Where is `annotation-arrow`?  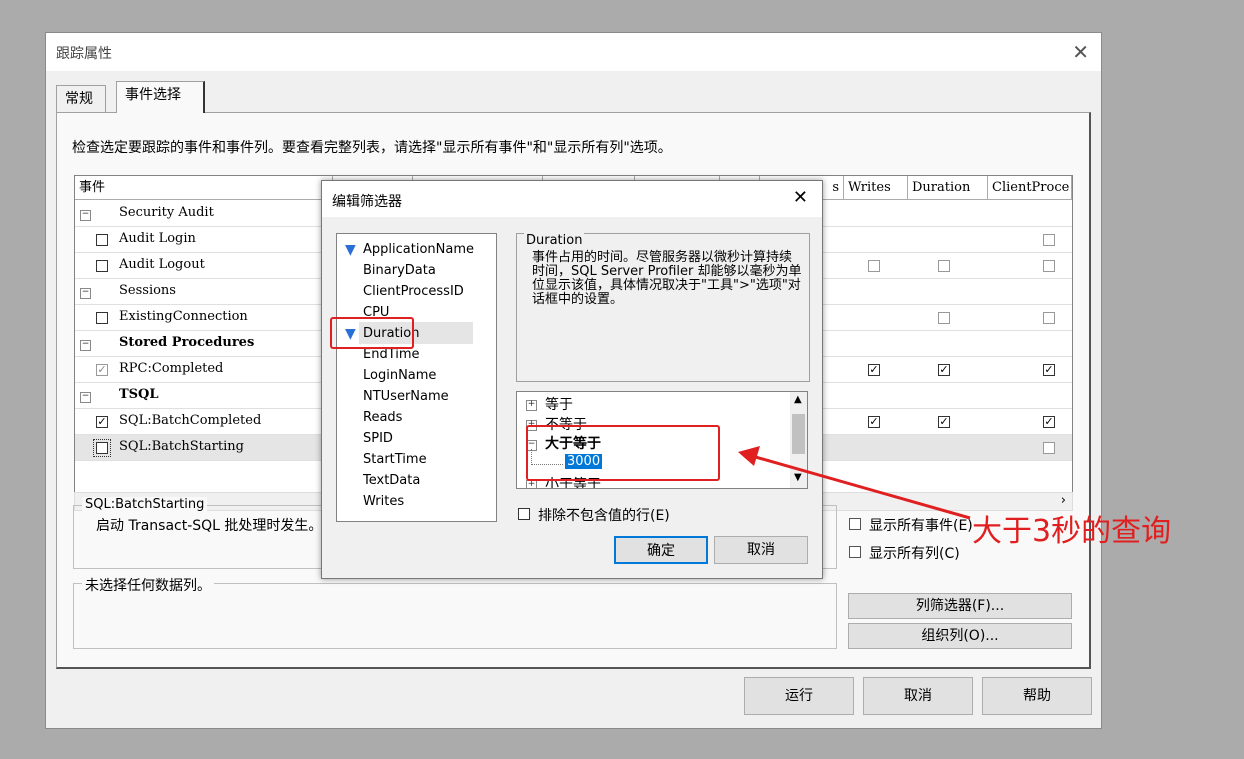
annotation-arrow is located at coordinates (854, 483).